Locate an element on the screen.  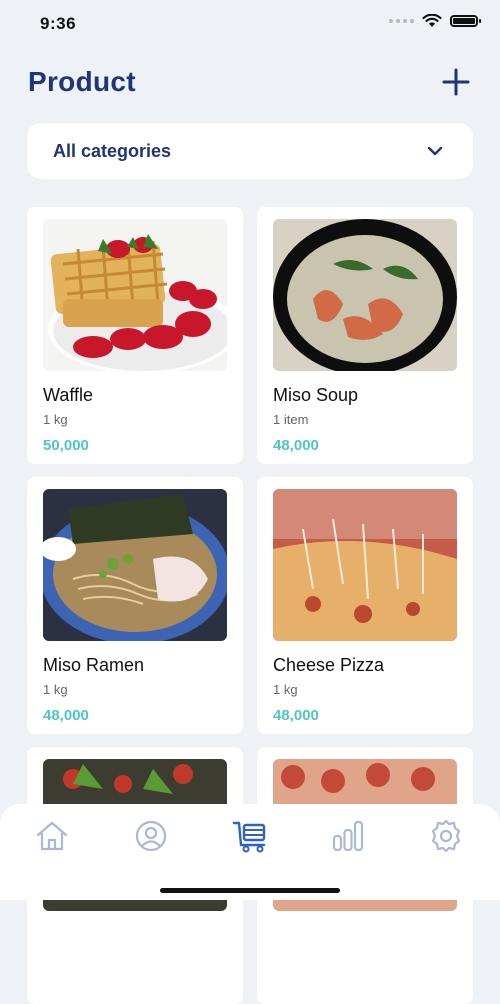
nav-products is located at coordinates (252, 838).